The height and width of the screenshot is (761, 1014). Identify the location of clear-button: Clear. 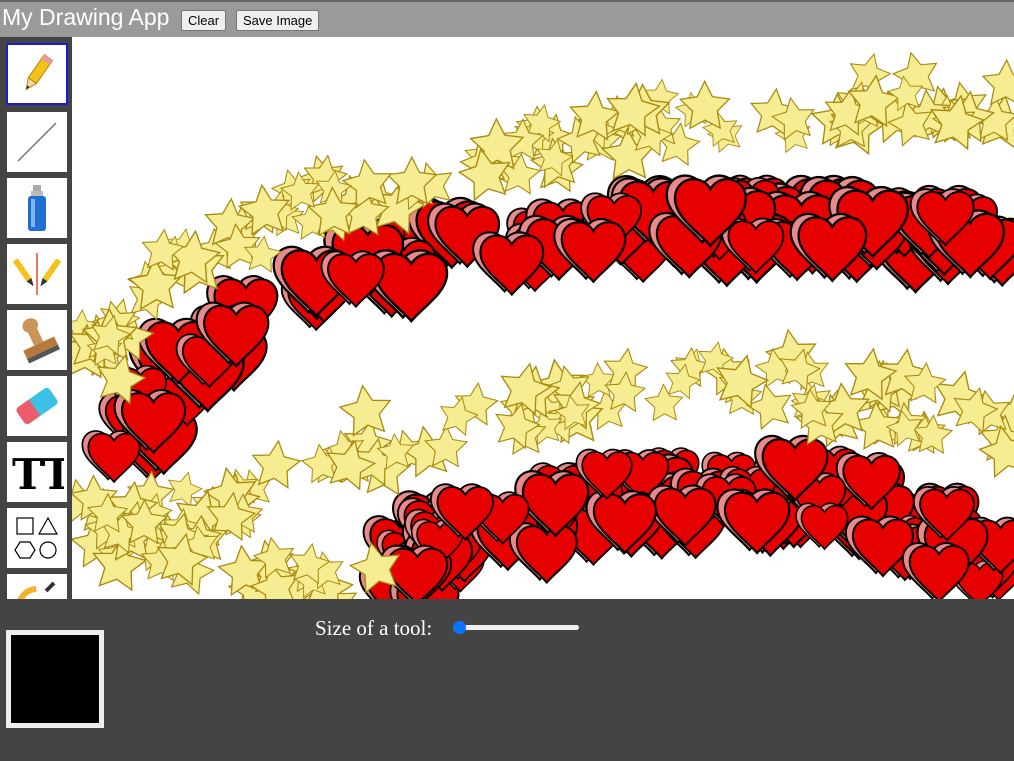
(204, 20).